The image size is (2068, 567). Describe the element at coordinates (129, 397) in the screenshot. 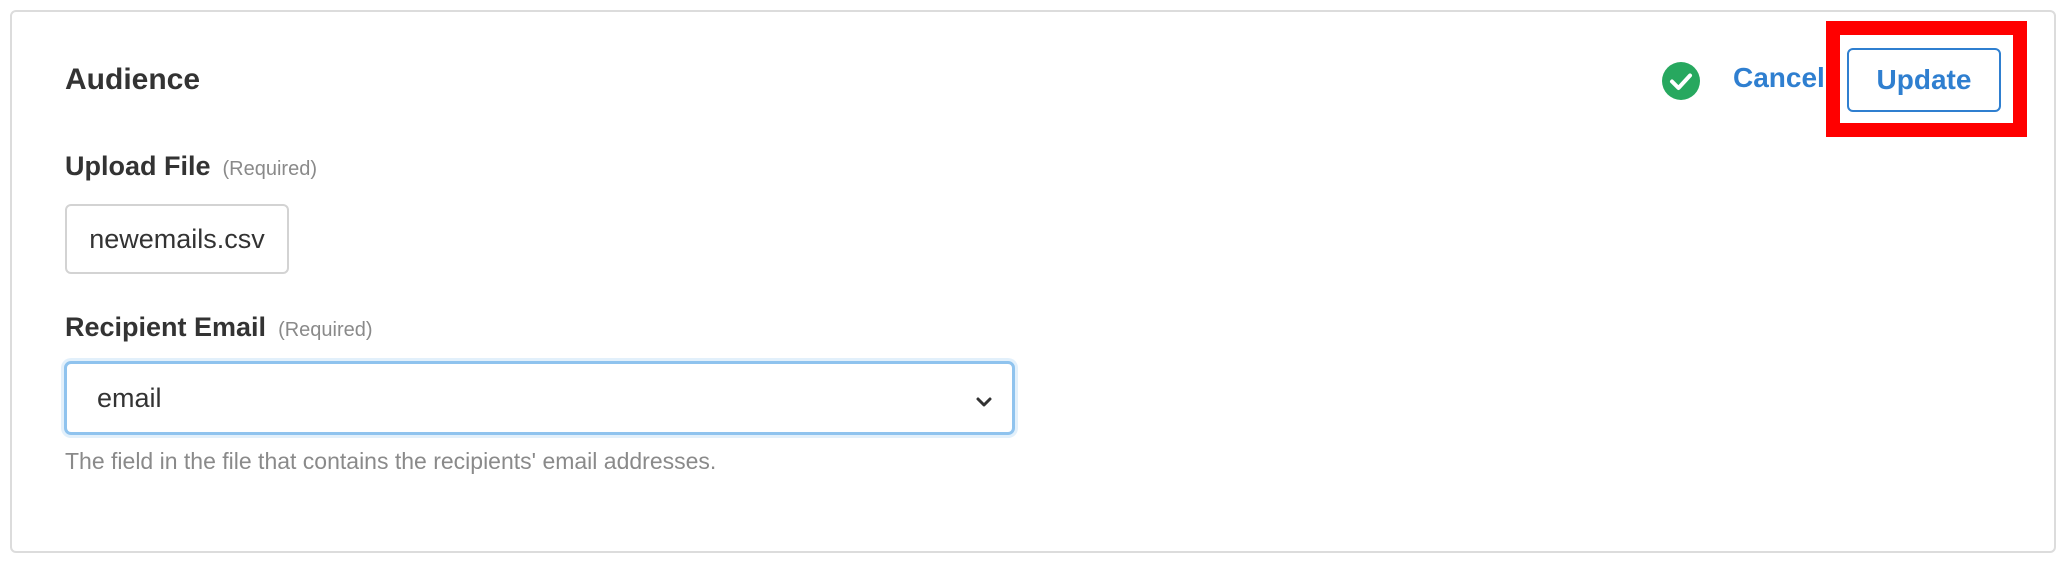

I see `recipient-email-selected-value: email` at that location.